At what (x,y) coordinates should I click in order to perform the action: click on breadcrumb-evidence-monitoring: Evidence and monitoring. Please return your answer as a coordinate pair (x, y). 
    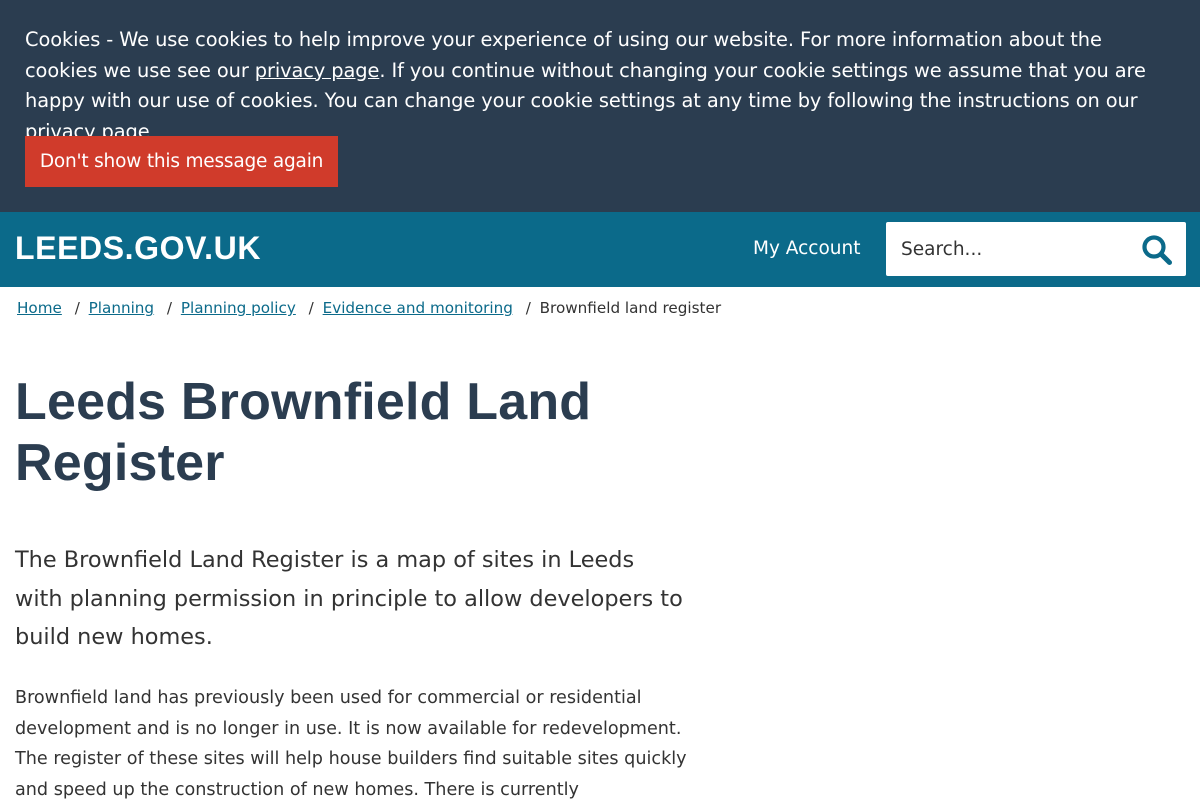
    Looking at the image, I should click on (418, 308).